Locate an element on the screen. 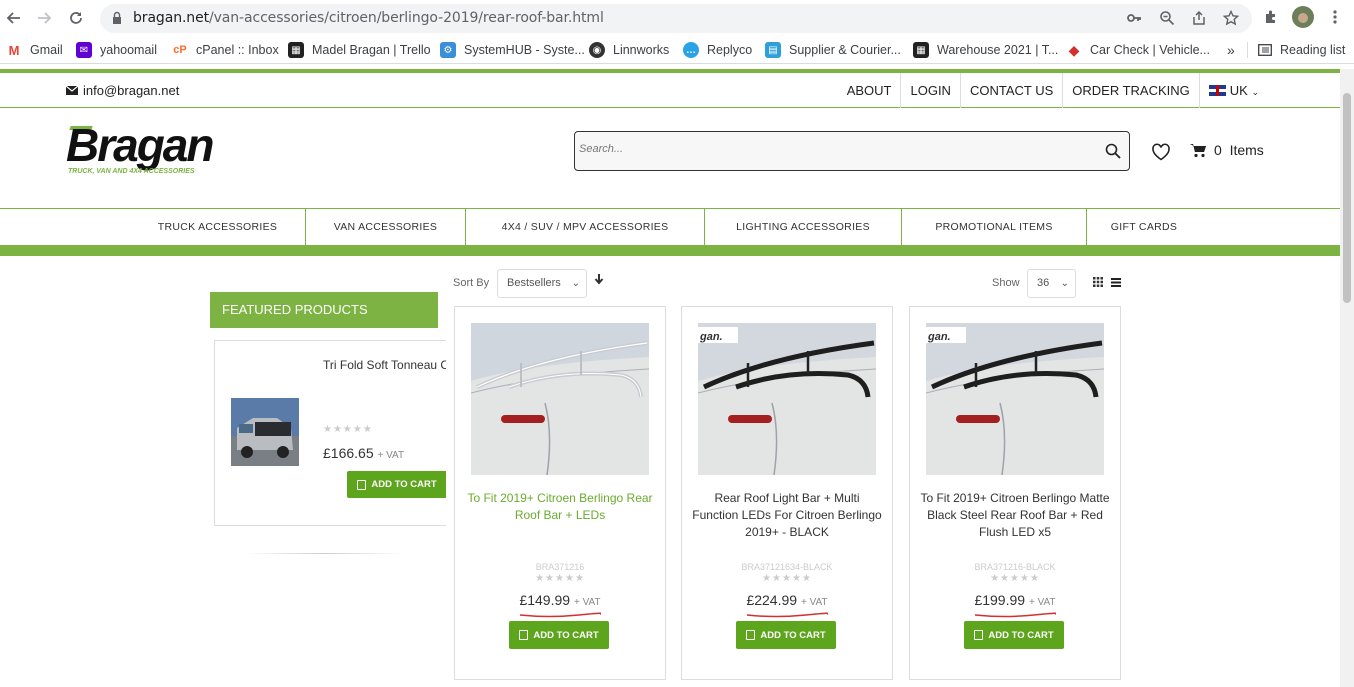  bookmark-replyco: … Replyco is located at coordinates (717, 50).